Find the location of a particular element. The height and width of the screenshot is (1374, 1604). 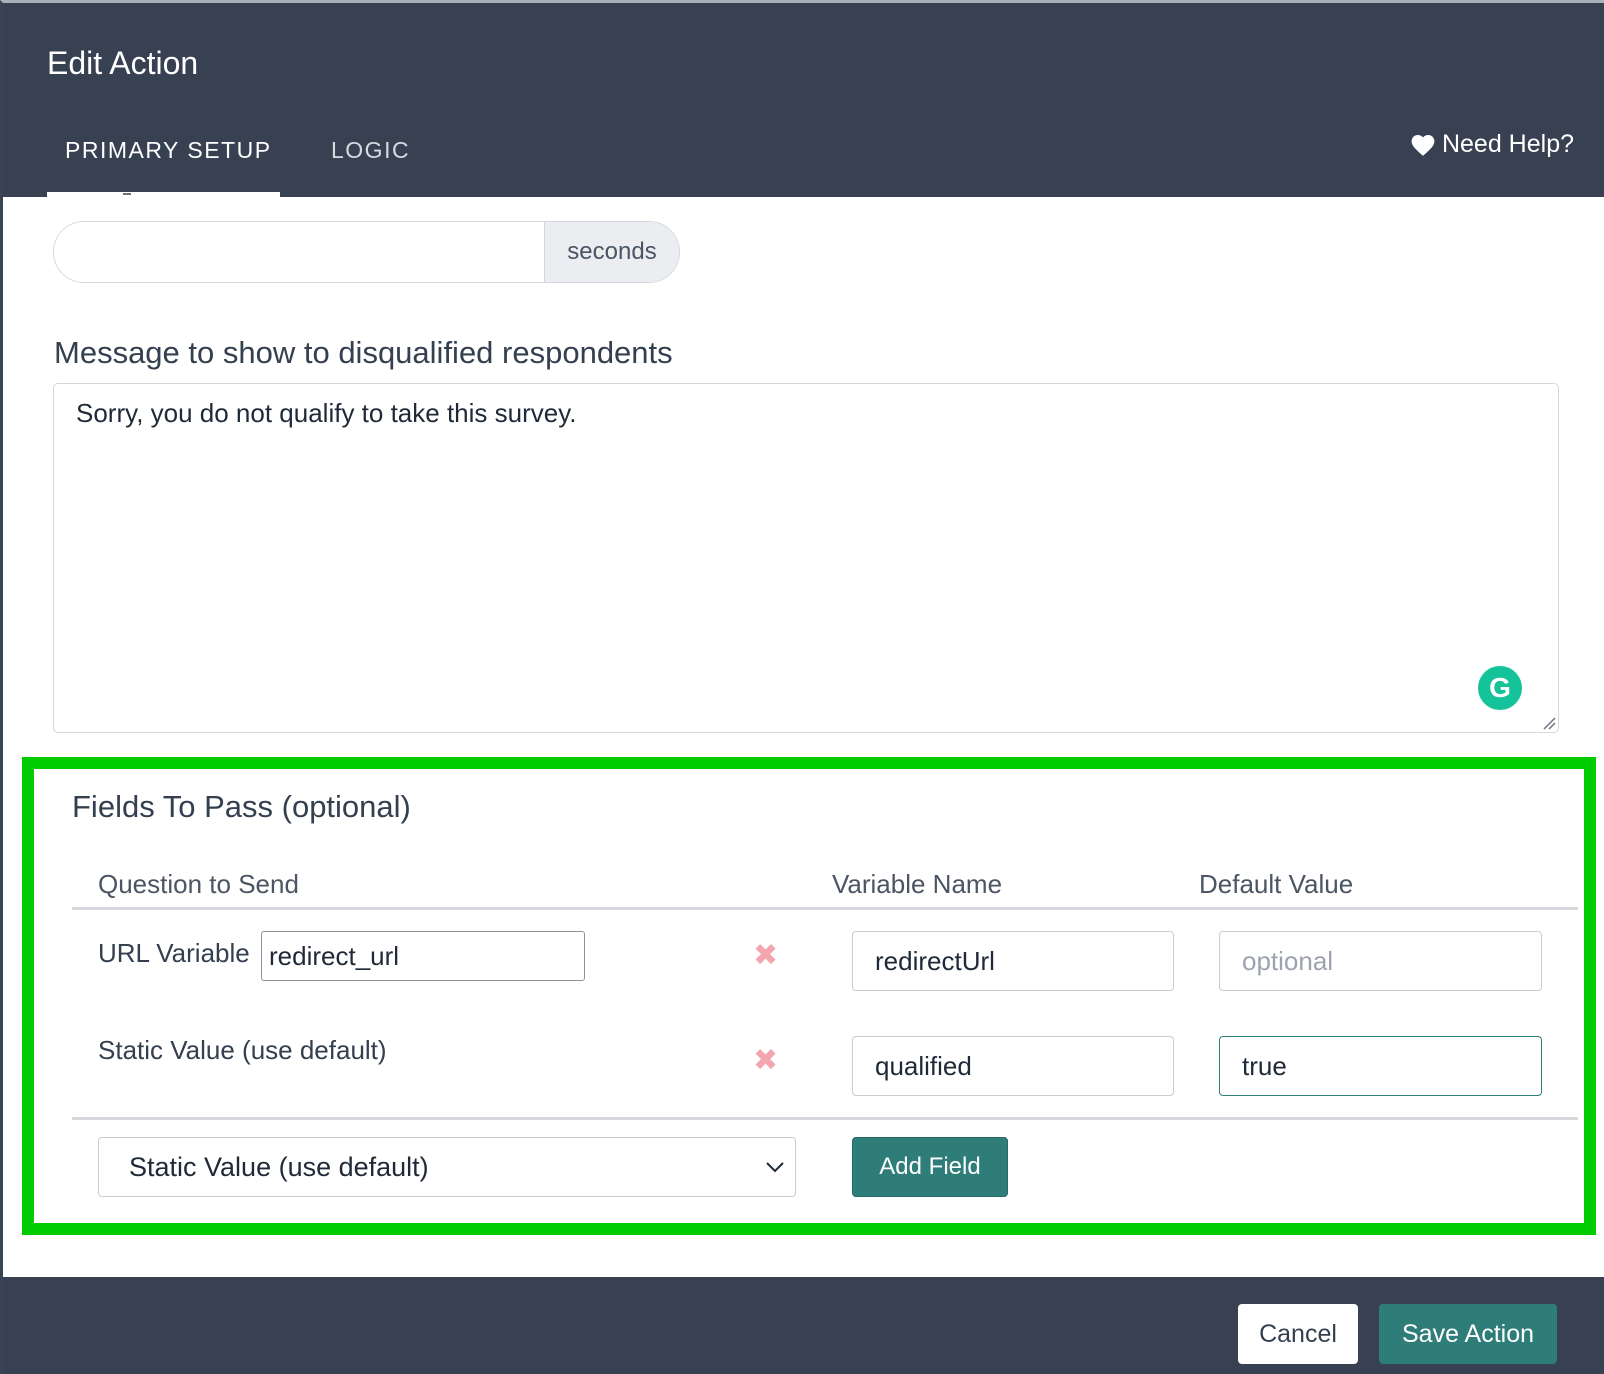

save-action-button: Save Action is located at coordinates (1468, 1334).